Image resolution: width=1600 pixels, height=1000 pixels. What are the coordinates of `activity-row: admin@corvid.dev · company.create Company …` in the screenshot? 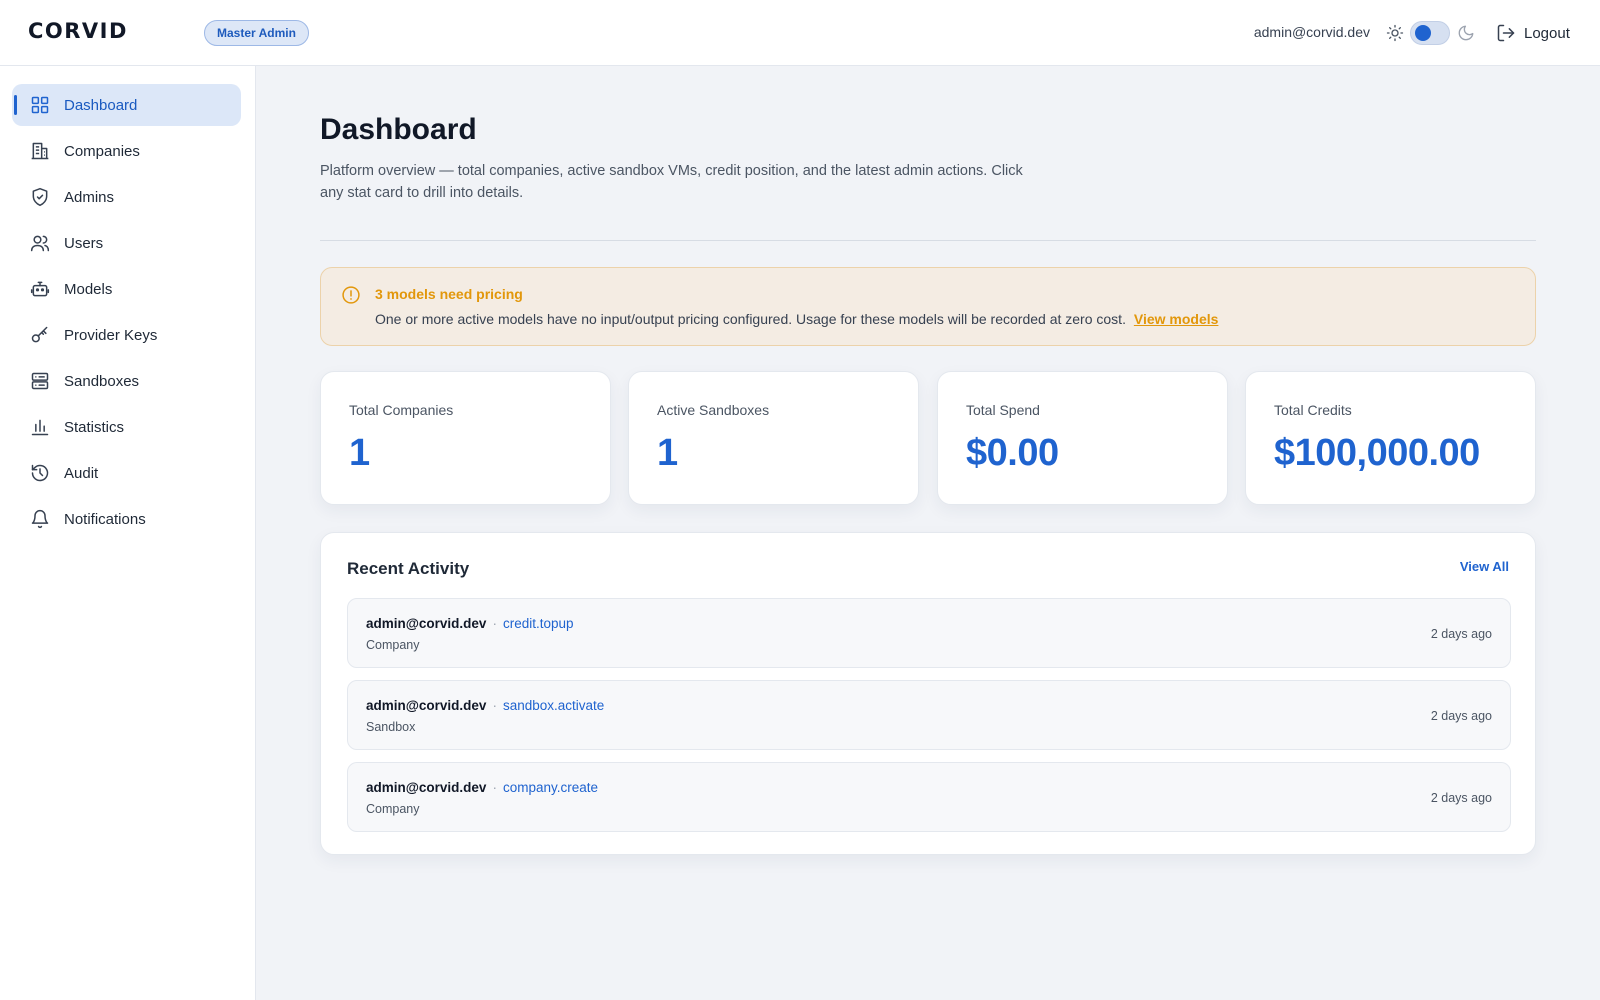 It's located at (929, 797).